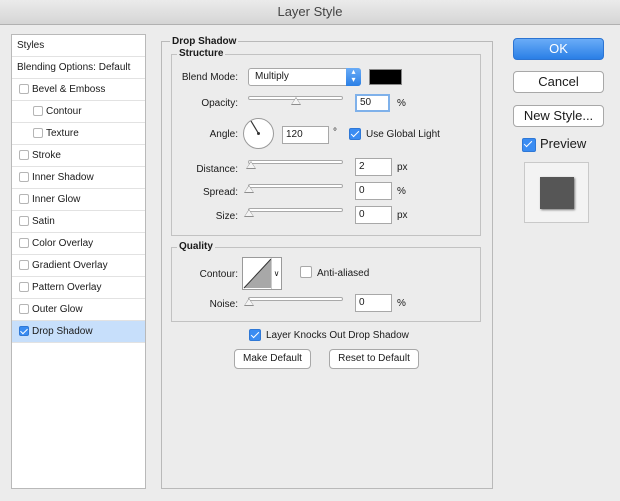 The image size is (620, 501). What do you see at coordinates (67, 287) in the screenshot?
I see `style-item-label: Pattern Overlay` at bounding box center [67, 287].